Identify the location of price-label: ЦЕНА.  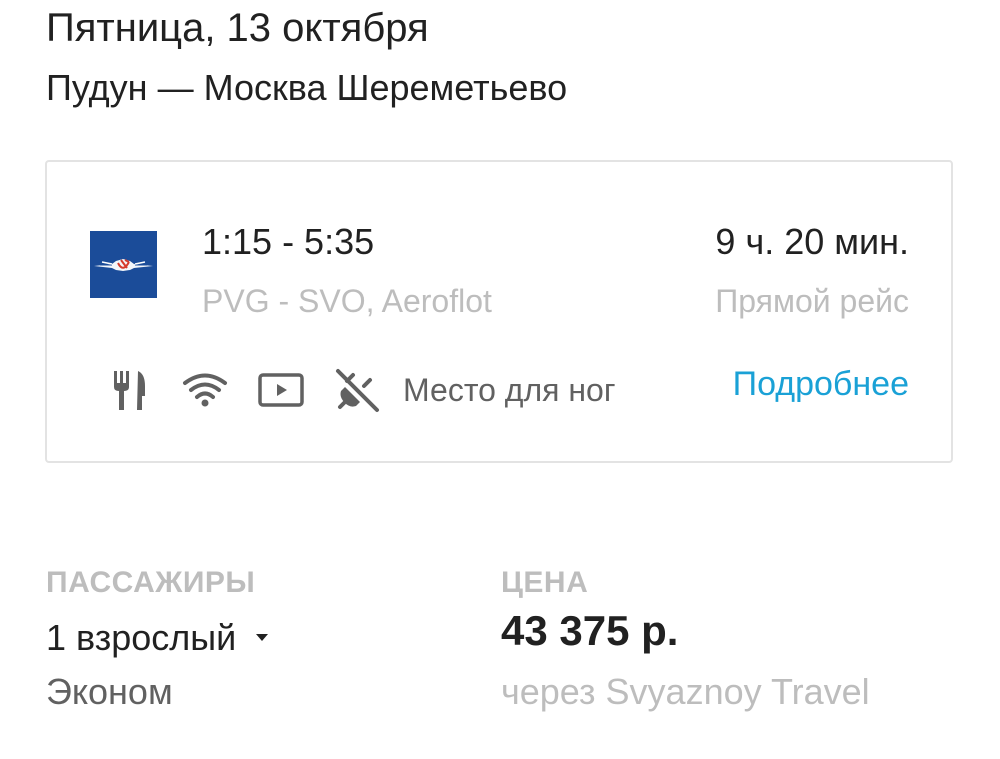
(545, 582).